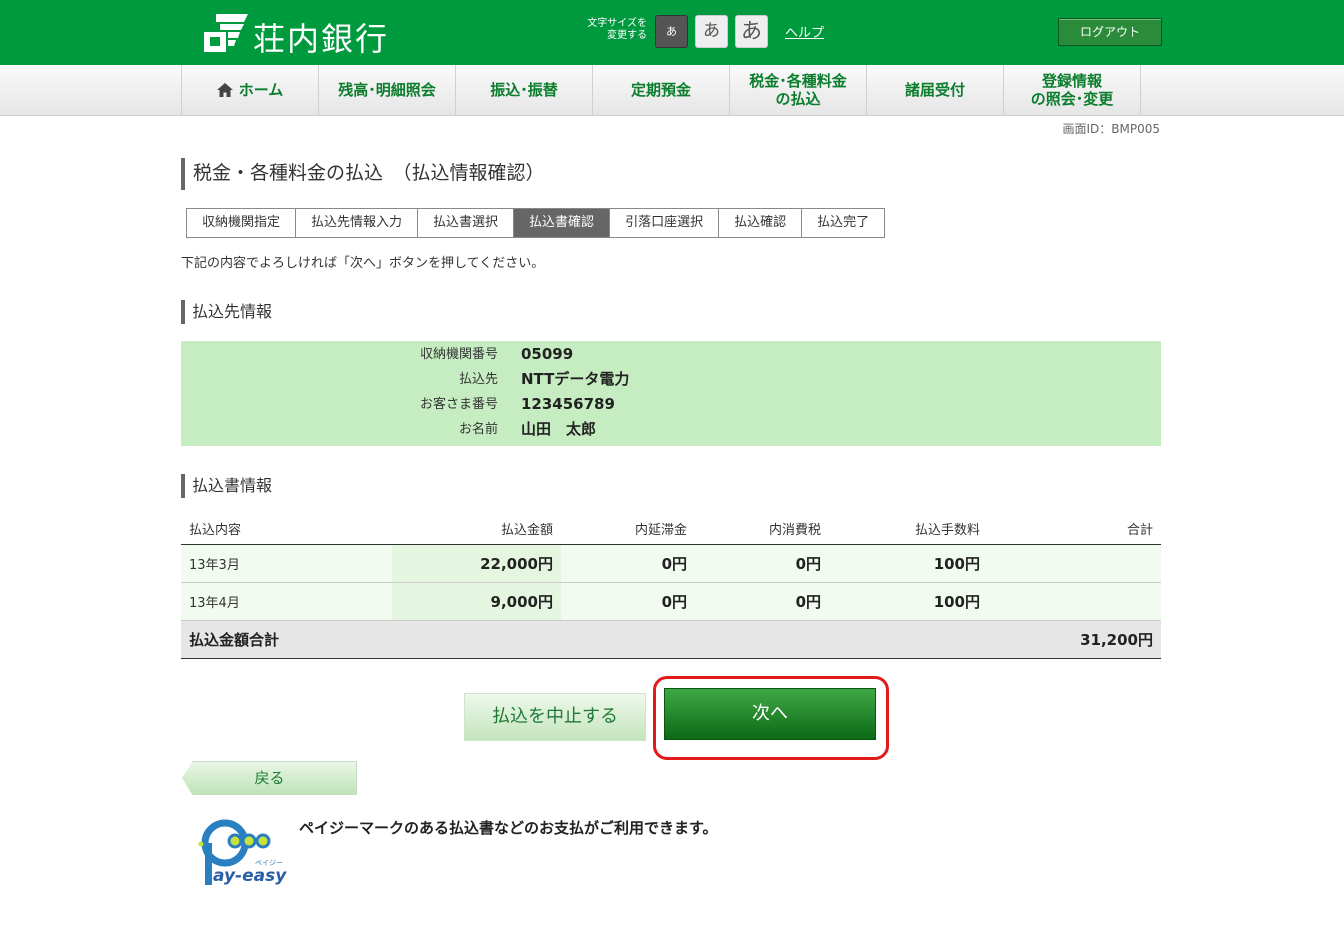 This screenshot has width=1344, height=927. What do you see at coordinates (617, 23) in the screenshot?
I see `font-size-label-line1: 文字サイズを` at bounding box center [617, 23].